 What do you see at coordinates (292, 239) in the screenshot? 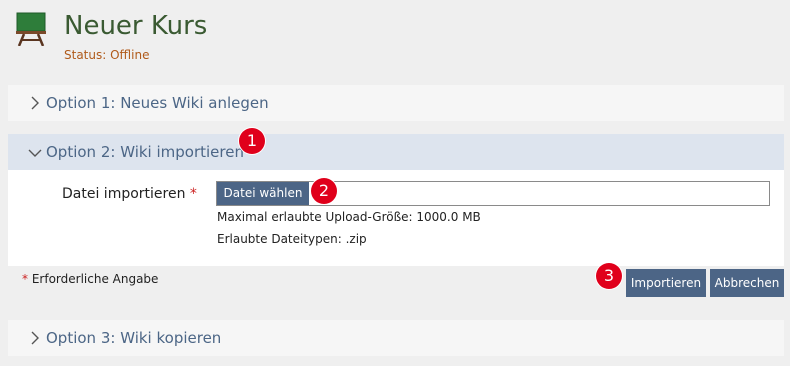
I see `allowed-file-types-text: Erlaubte Dateitypen: .zip` at bounding box center [292, 239].